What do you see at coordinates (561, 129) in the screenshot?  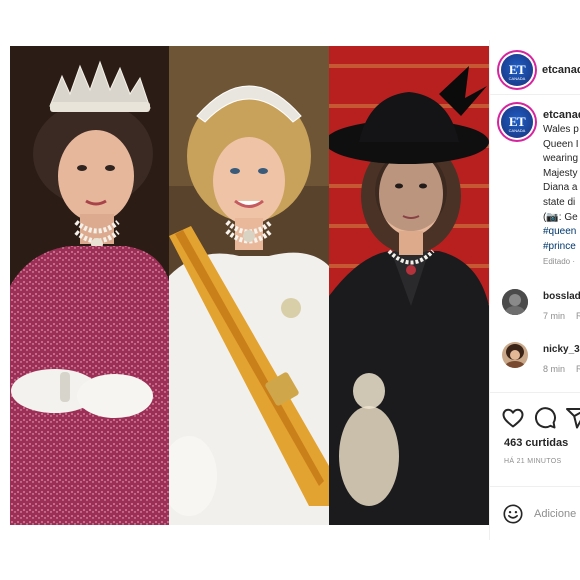 I see `caption-line: Wales p` at bounding box center [561, 129].